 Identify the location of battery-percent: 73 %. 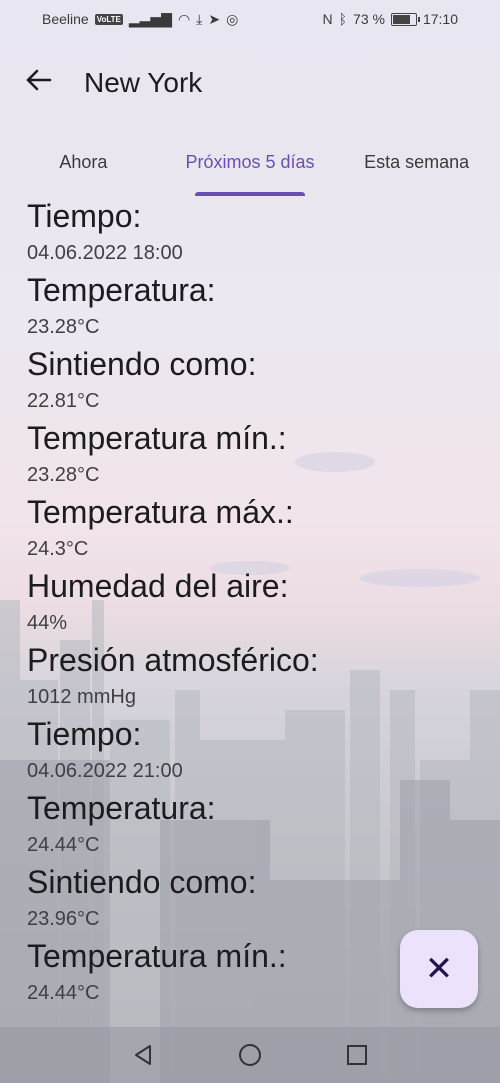
(369, 19).